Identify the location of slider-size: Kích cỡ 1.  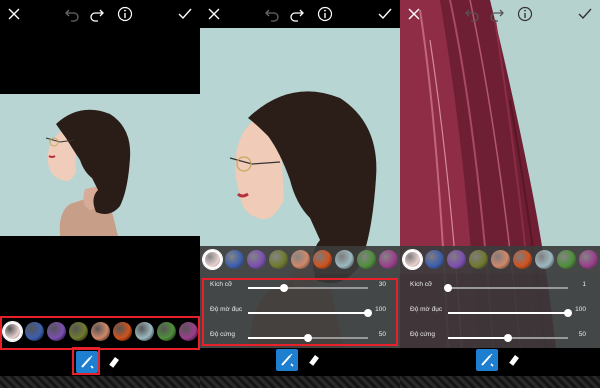
(500, 287).